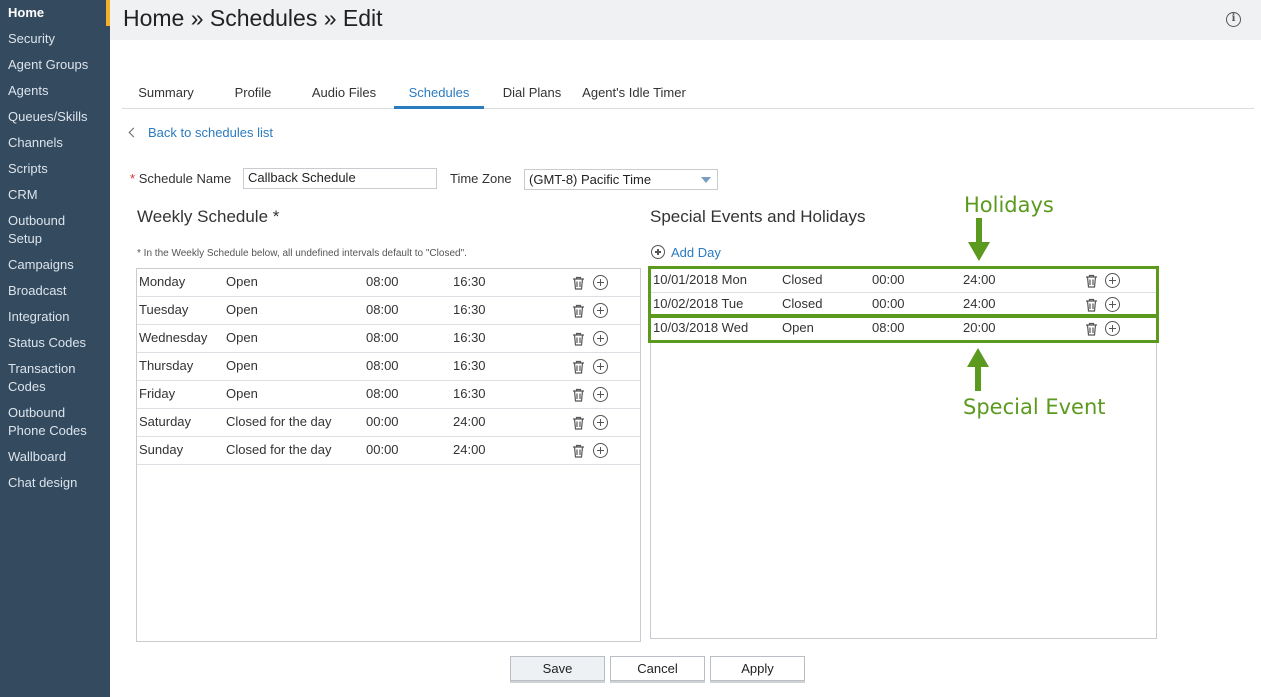 The height and width of the screenshot is (697, 1261). Describe the element at coordinates (55, 457) in the screenshot. I see `sidebar-item: Wallboard` at that location.